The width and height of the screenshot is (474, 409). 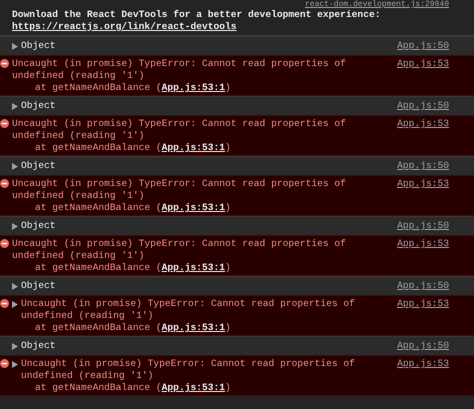 I want to click on source-link: react-dom.development.js:29840, so click(x=376, y=4).